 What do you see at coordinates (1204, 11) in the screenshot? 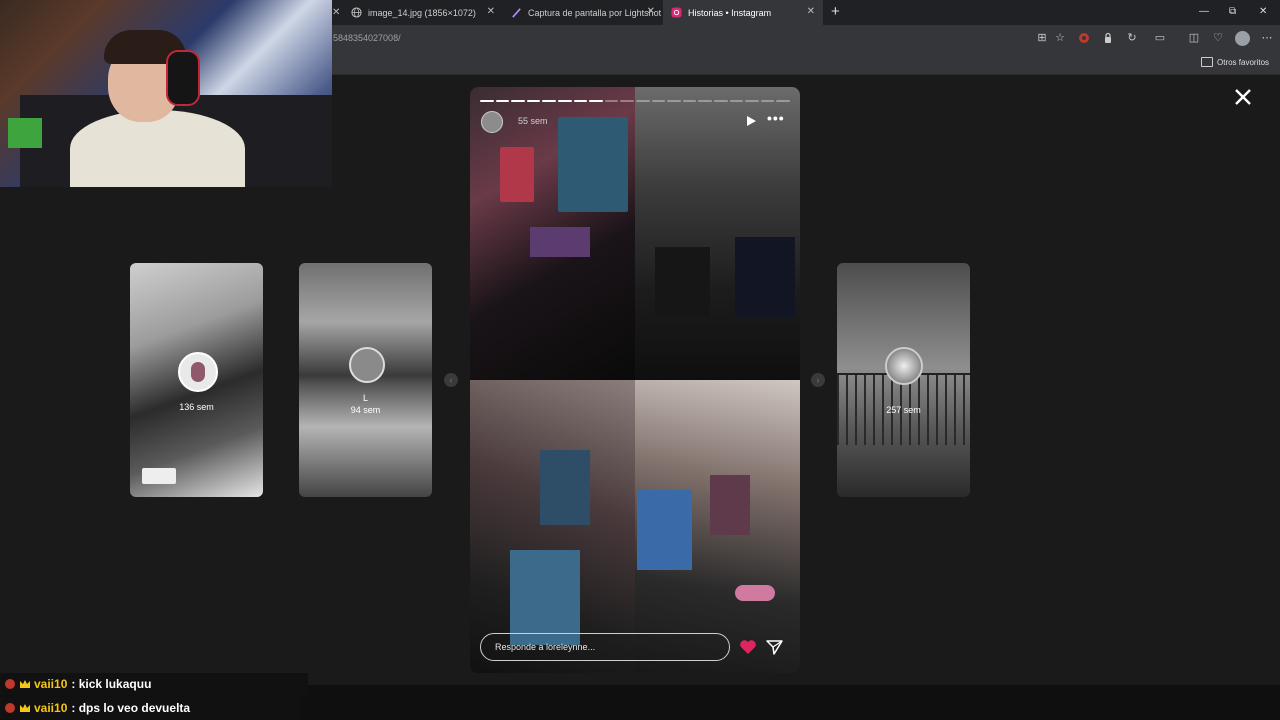
I see `minimize-icon: —` at bounding box center [1204, 11].